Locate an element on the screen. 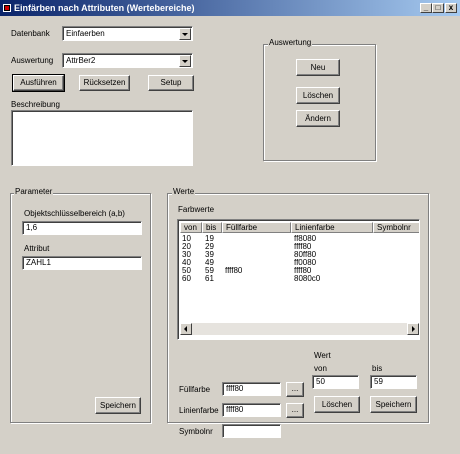  fuellfarbe-label: Füllfarbe is located at coordinates (195, 389).